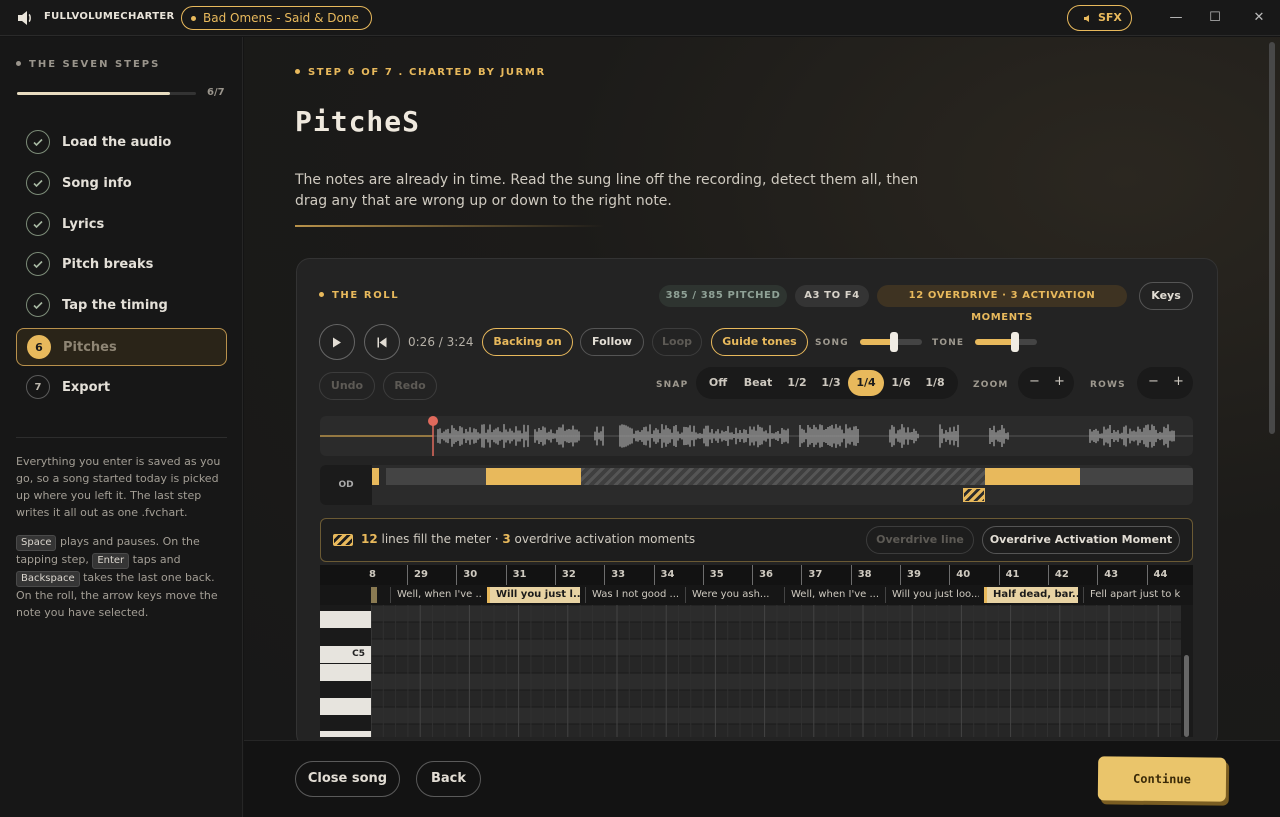  I want to click on footer-bar: Close song Back Continue, so click(762, 778).